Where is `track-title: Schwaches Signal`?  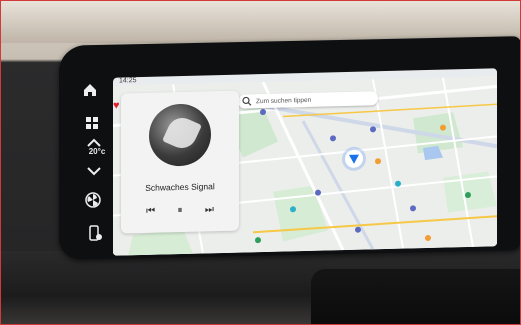 track-title: Schwaches Signal is located at coordinates (180, 187).